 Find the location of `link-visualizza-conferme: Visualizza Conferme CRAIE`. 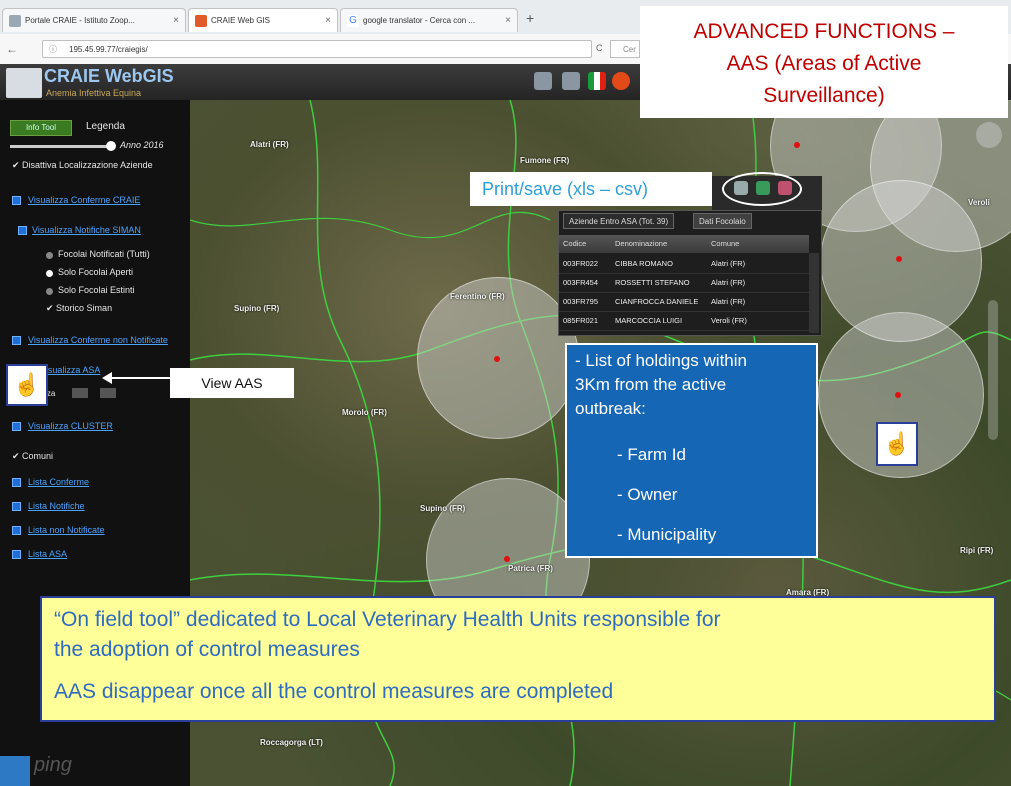

link-visualizza-conferme: Visualizza Conferme CRAIE is located at coordinates (84, 200).